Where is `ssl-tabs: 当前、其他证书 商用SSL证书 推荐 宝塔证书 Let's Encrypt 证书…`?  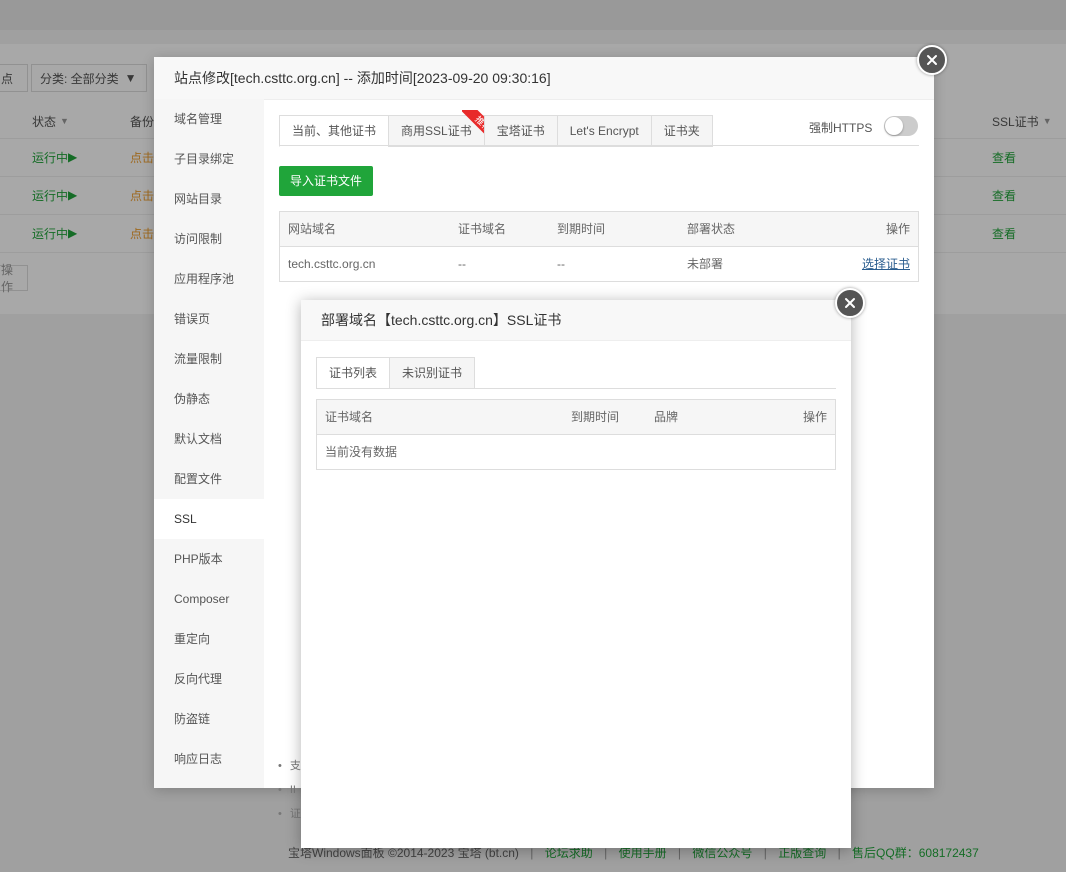 ssl-tabs: 当前、其他证书 商用SSL证书 推荐 宝塔证书 Let's Encrypt 证书… is located at coordinates (496, 128).